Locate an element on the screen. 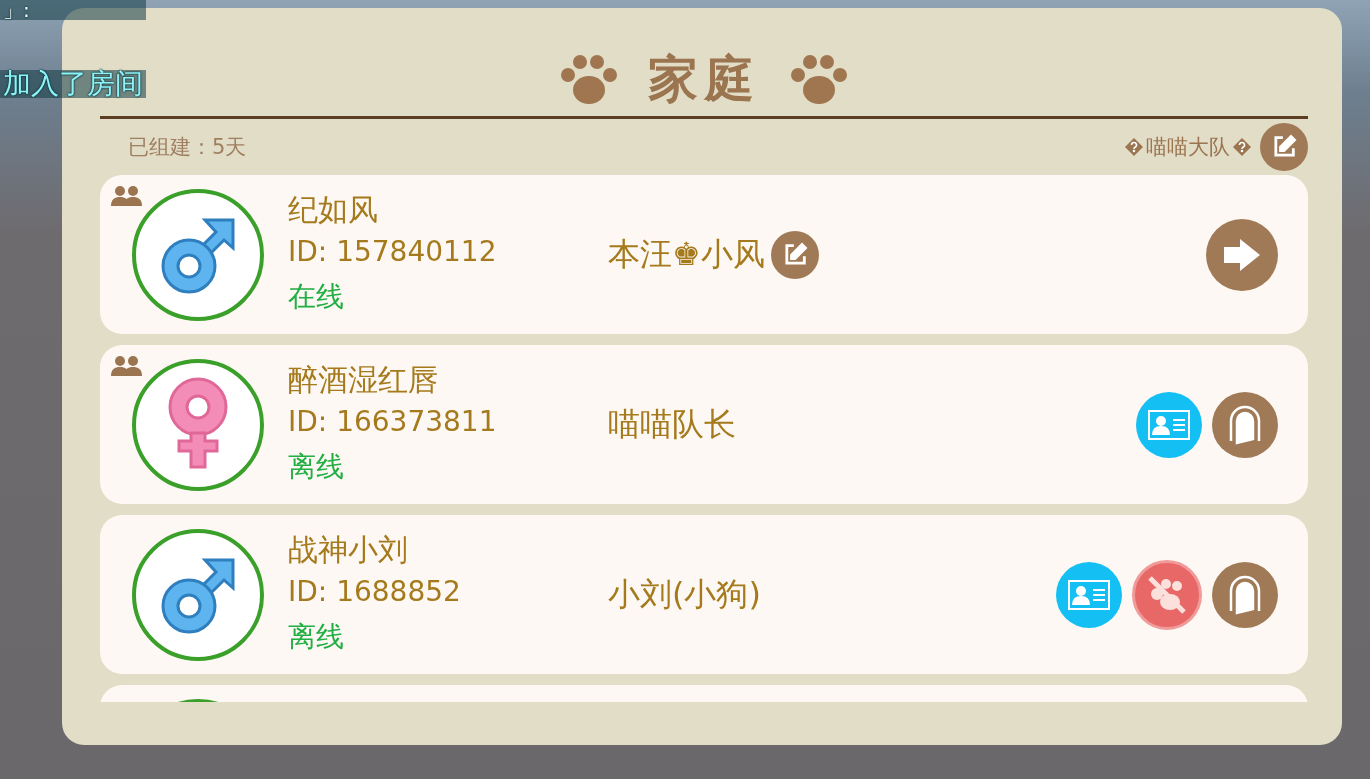 The width and height of the screenshot is (1370, 779). chat-message: 」: is located at coordinates (73, 10).